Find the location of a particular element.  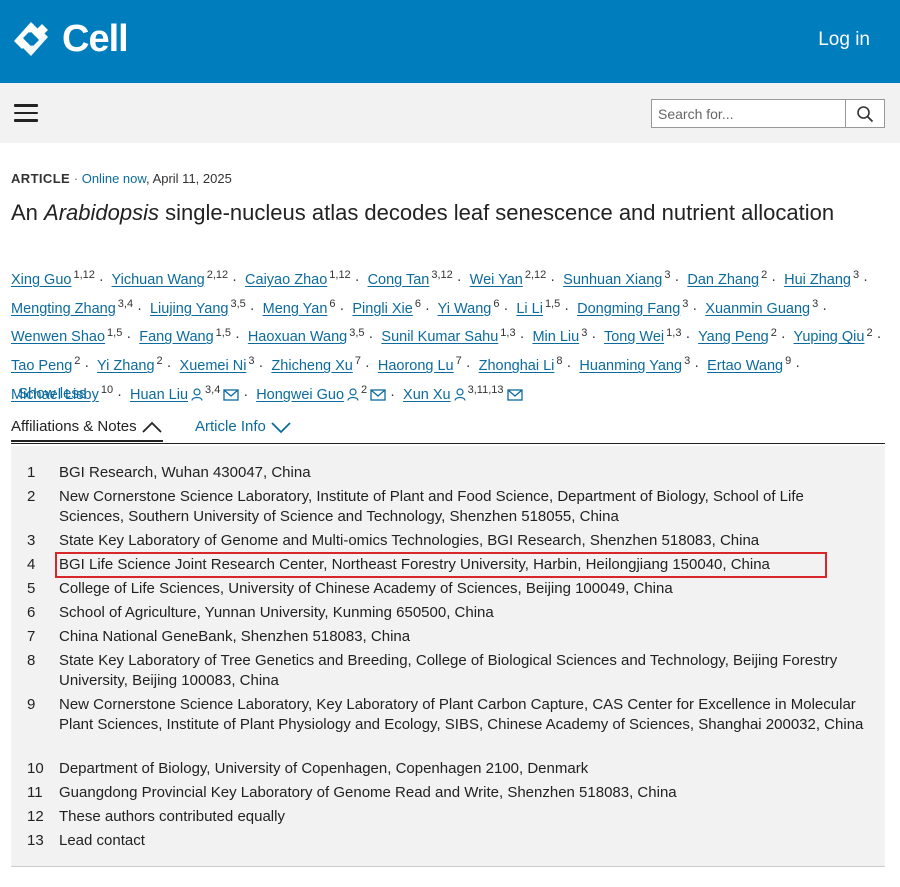

author-name-link: Dongming Fang is located at coordinates (628, 309).